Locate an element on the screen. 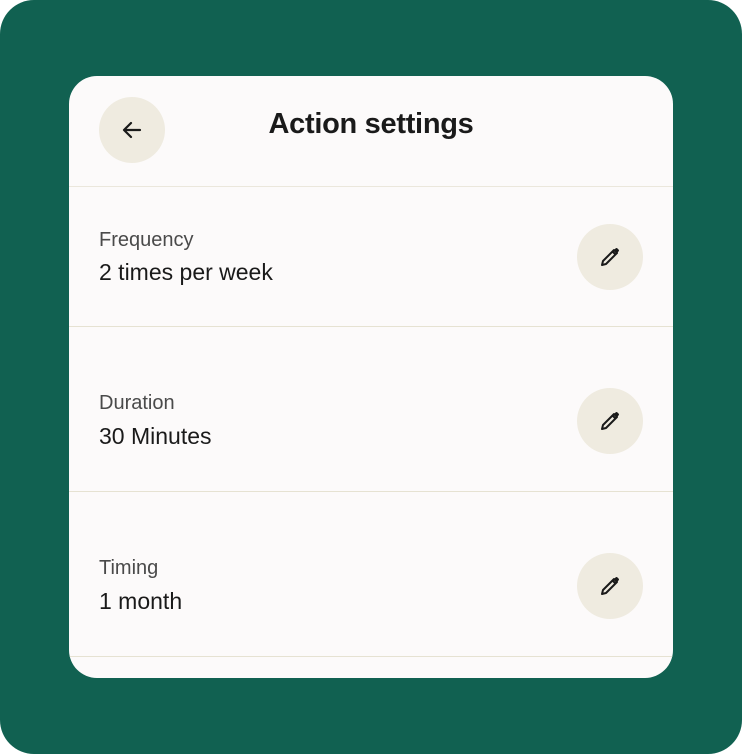 This screenshot has width=742, height=754. setting-label: Duration is located at coordinates (137, 403).